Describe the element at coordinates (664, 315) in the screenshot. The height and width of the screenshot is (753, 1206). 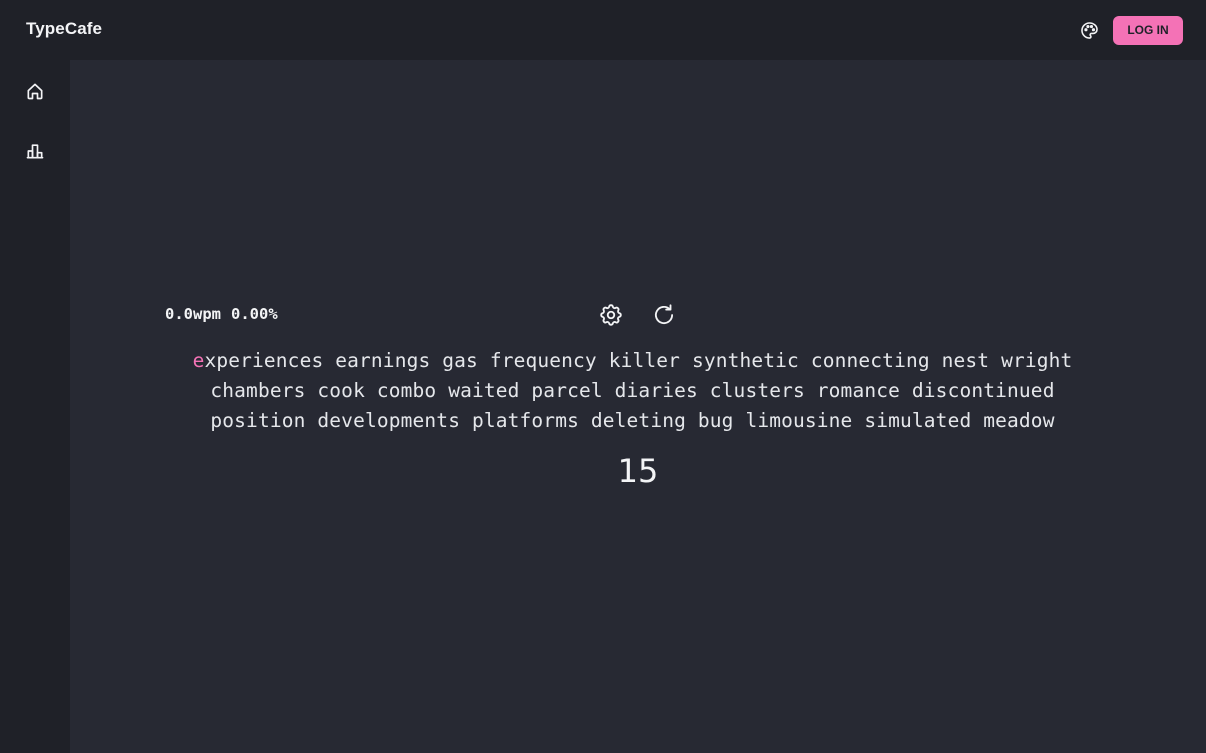
I see `restart-icon` at that location.